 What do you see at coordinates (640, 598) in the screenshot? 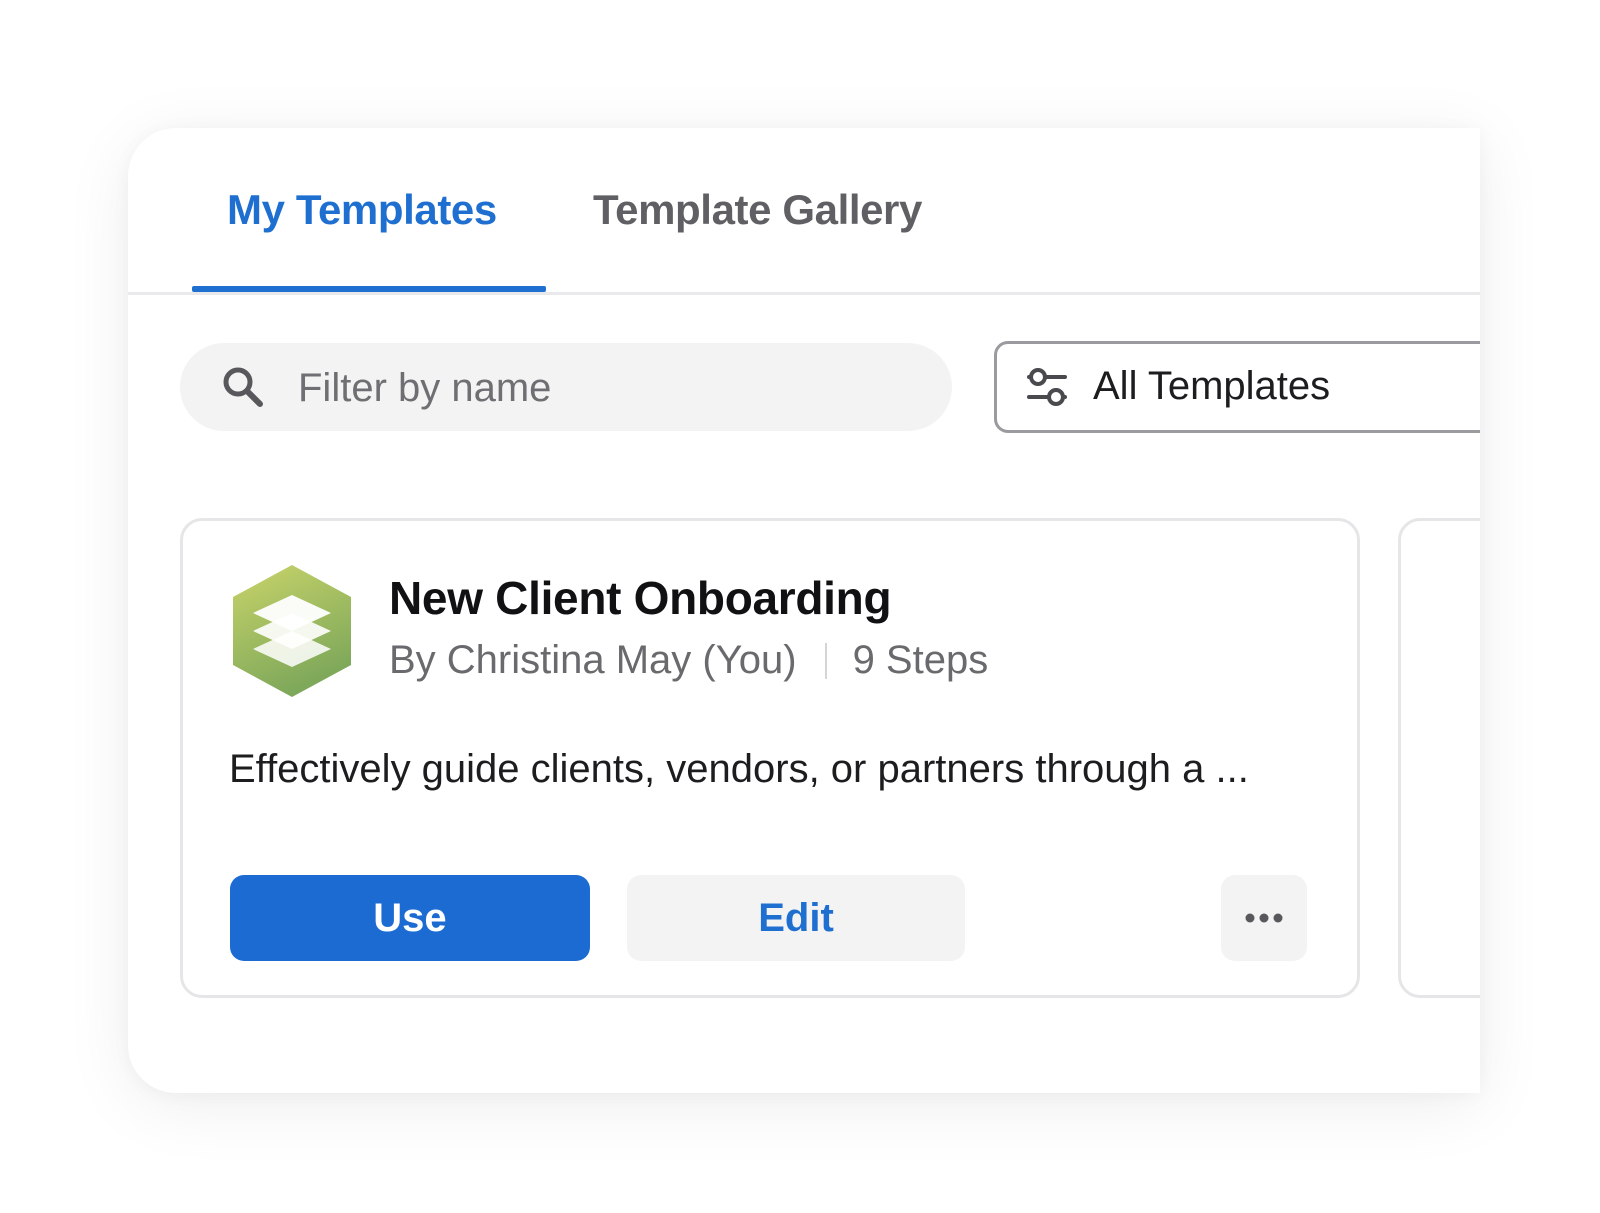
I see `template-title: New Client Onboarding` at bounding box center [640, 598].